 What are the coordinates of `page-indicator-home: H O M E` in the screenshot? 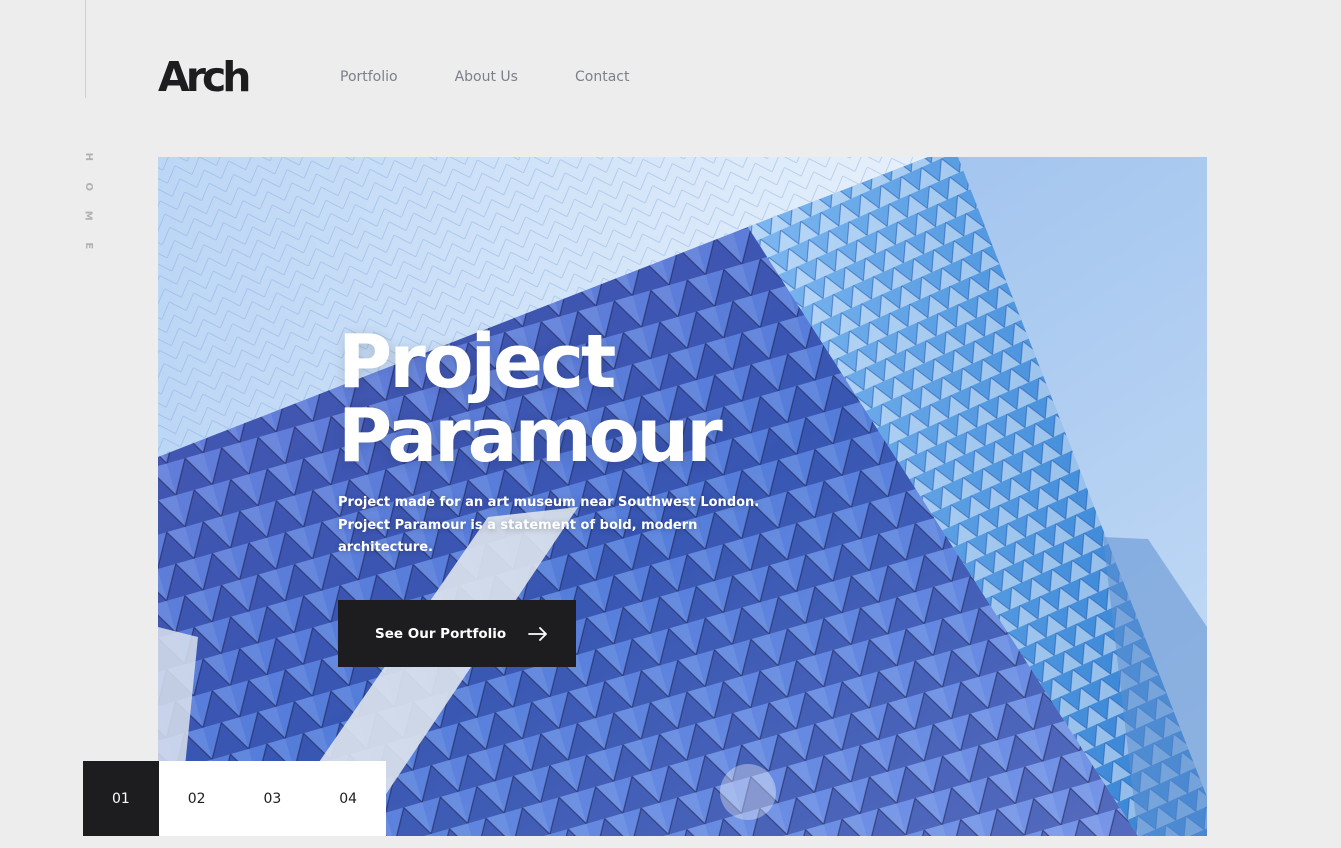 It's located at (88, 201).